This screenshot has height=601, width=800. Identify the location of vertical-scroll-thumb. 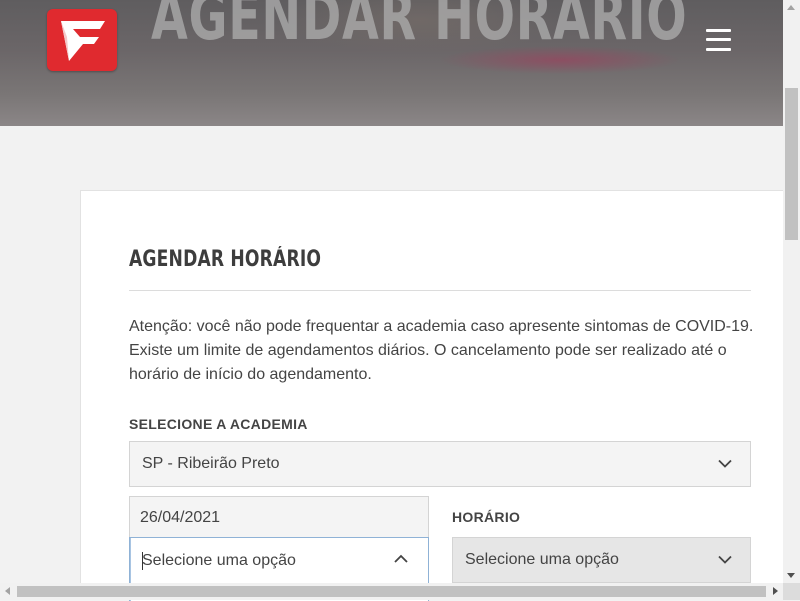
(791, 164).